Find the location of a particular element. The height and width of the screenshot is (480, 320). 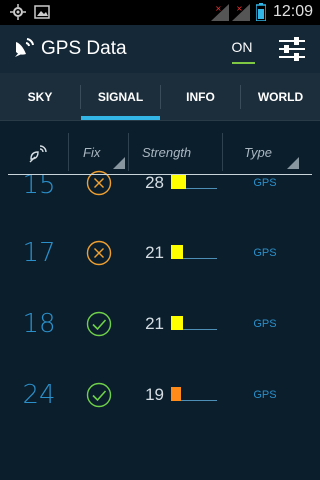

toggle-label: ON is located at coordinates (242, 47).